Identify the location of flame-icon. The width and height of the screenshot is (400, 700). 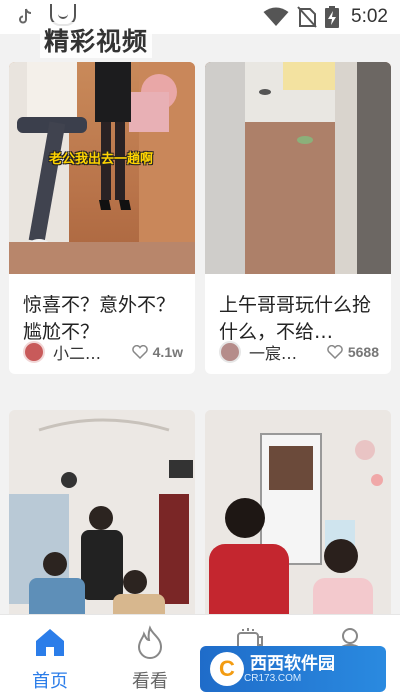
(150, 642).